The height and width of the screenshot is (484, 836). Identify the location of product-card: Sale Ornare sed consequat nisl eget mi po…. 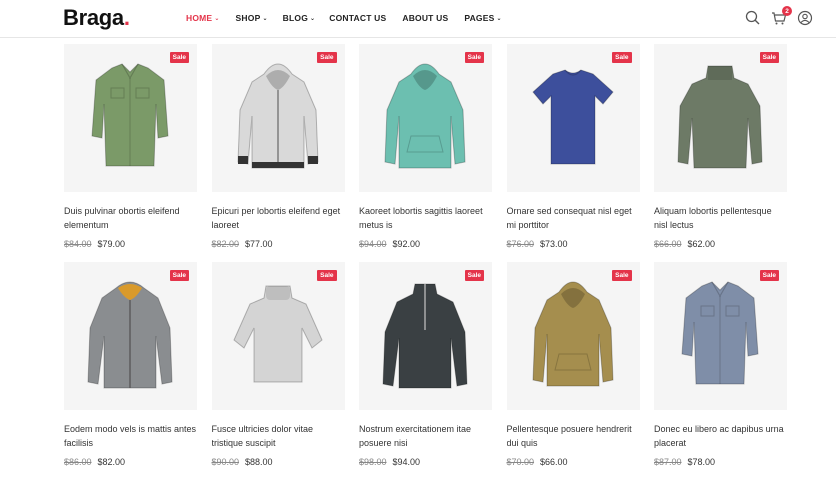
(573, 153).